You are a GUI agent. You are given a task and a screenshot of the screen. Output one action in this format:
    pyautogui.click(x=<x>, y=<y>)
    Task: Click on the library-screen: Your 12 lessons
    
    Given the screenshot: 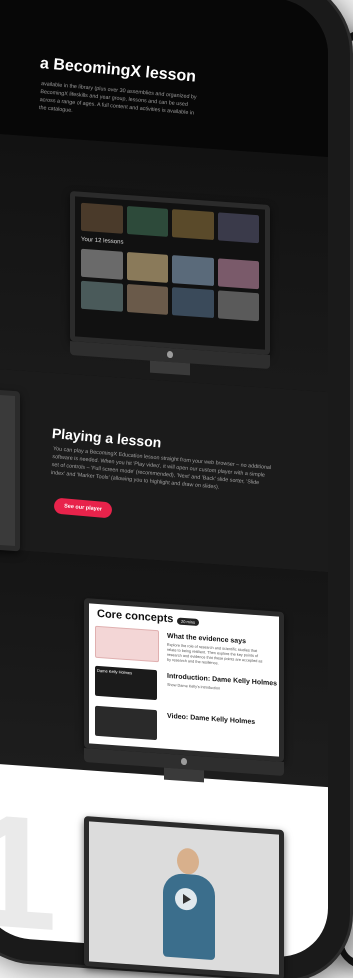 What is the action you would take?
    pyautogui.click(x=170, y=273)
    